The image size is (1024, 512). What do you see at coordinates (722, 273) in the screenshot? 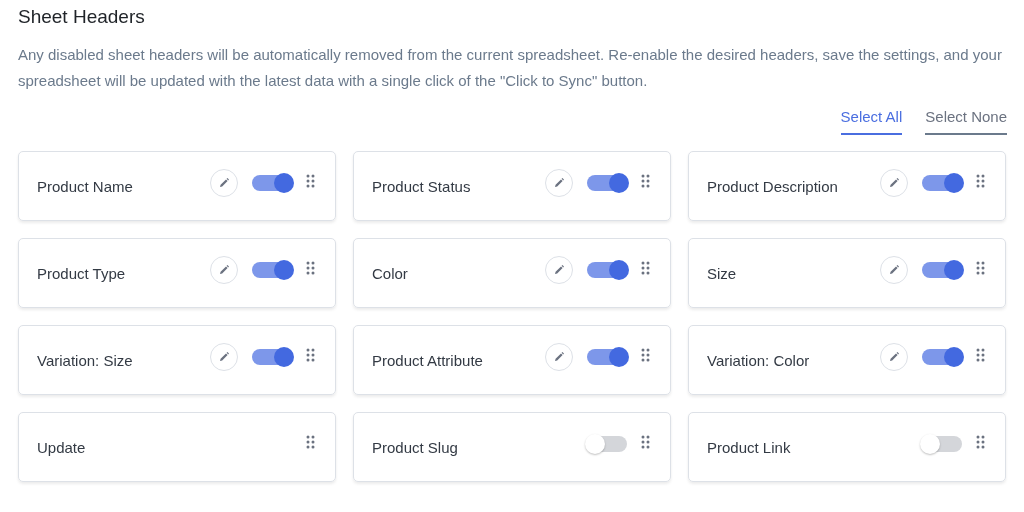
I see `header-label: Size` at bounding box center [722, 273].